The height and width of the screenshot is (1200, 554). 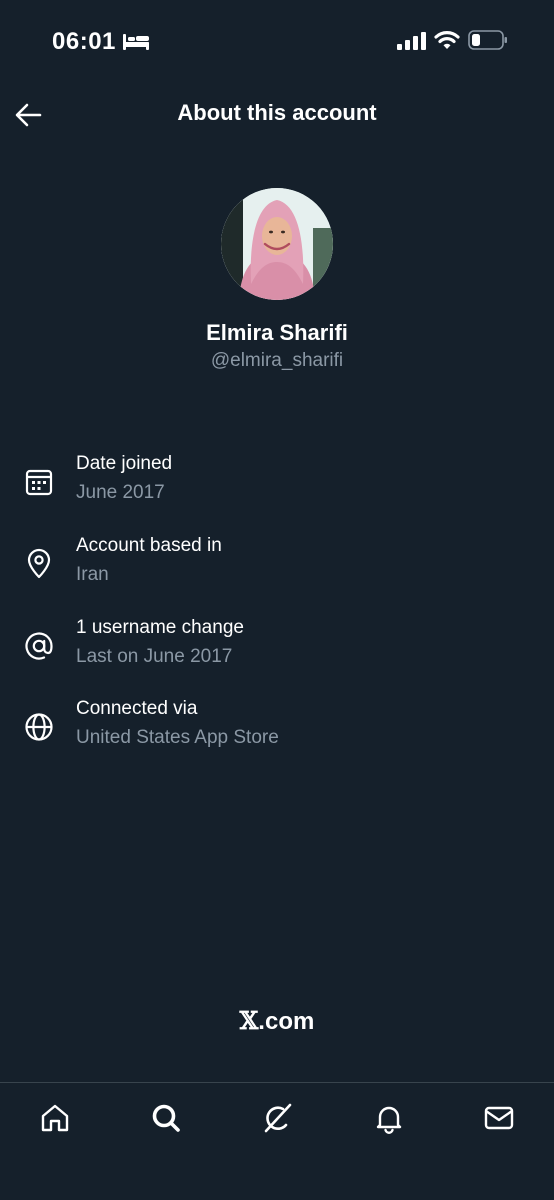 What do you see at coordinates (39, 646) in the screenshot?
I see `at-sign-icon` at bounding box center [39, 646].